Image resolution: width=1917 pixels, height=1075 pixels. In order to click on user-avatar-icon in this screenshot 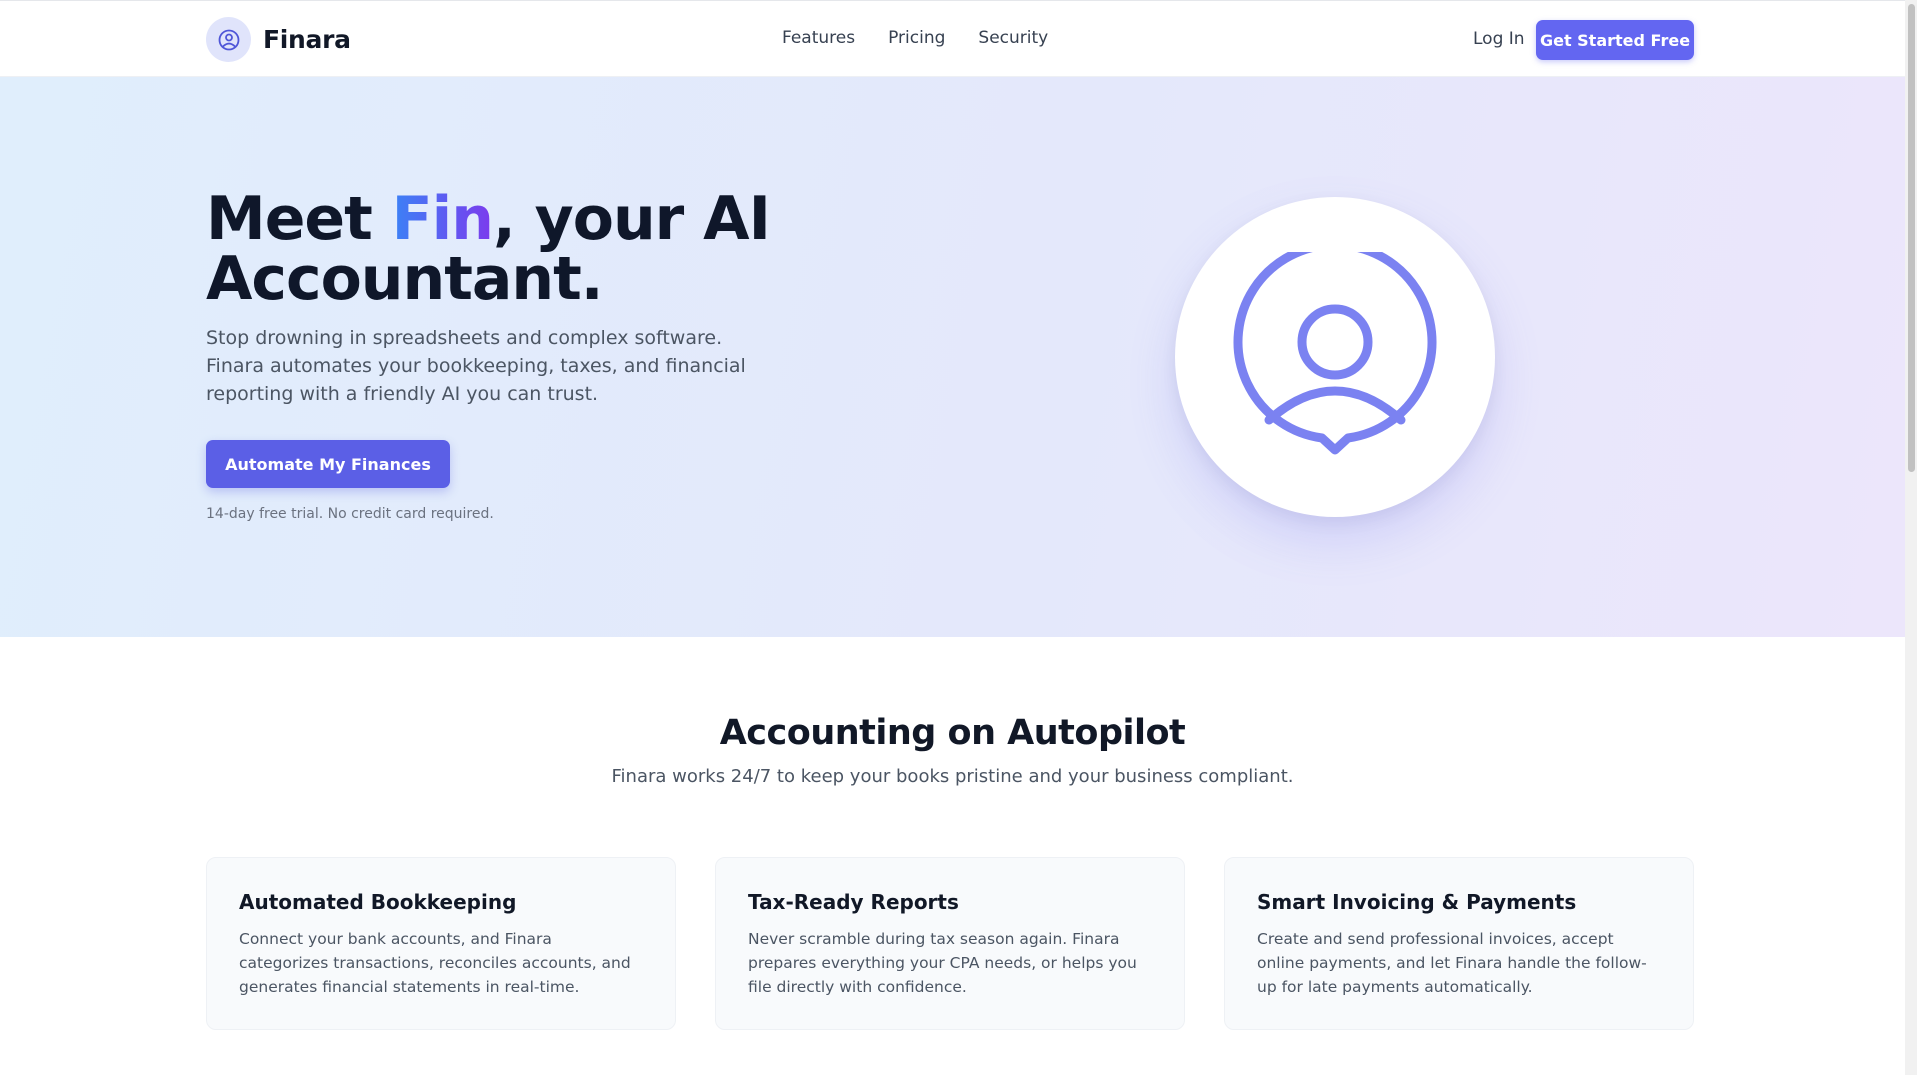, I will do `click(1335, 353)`.